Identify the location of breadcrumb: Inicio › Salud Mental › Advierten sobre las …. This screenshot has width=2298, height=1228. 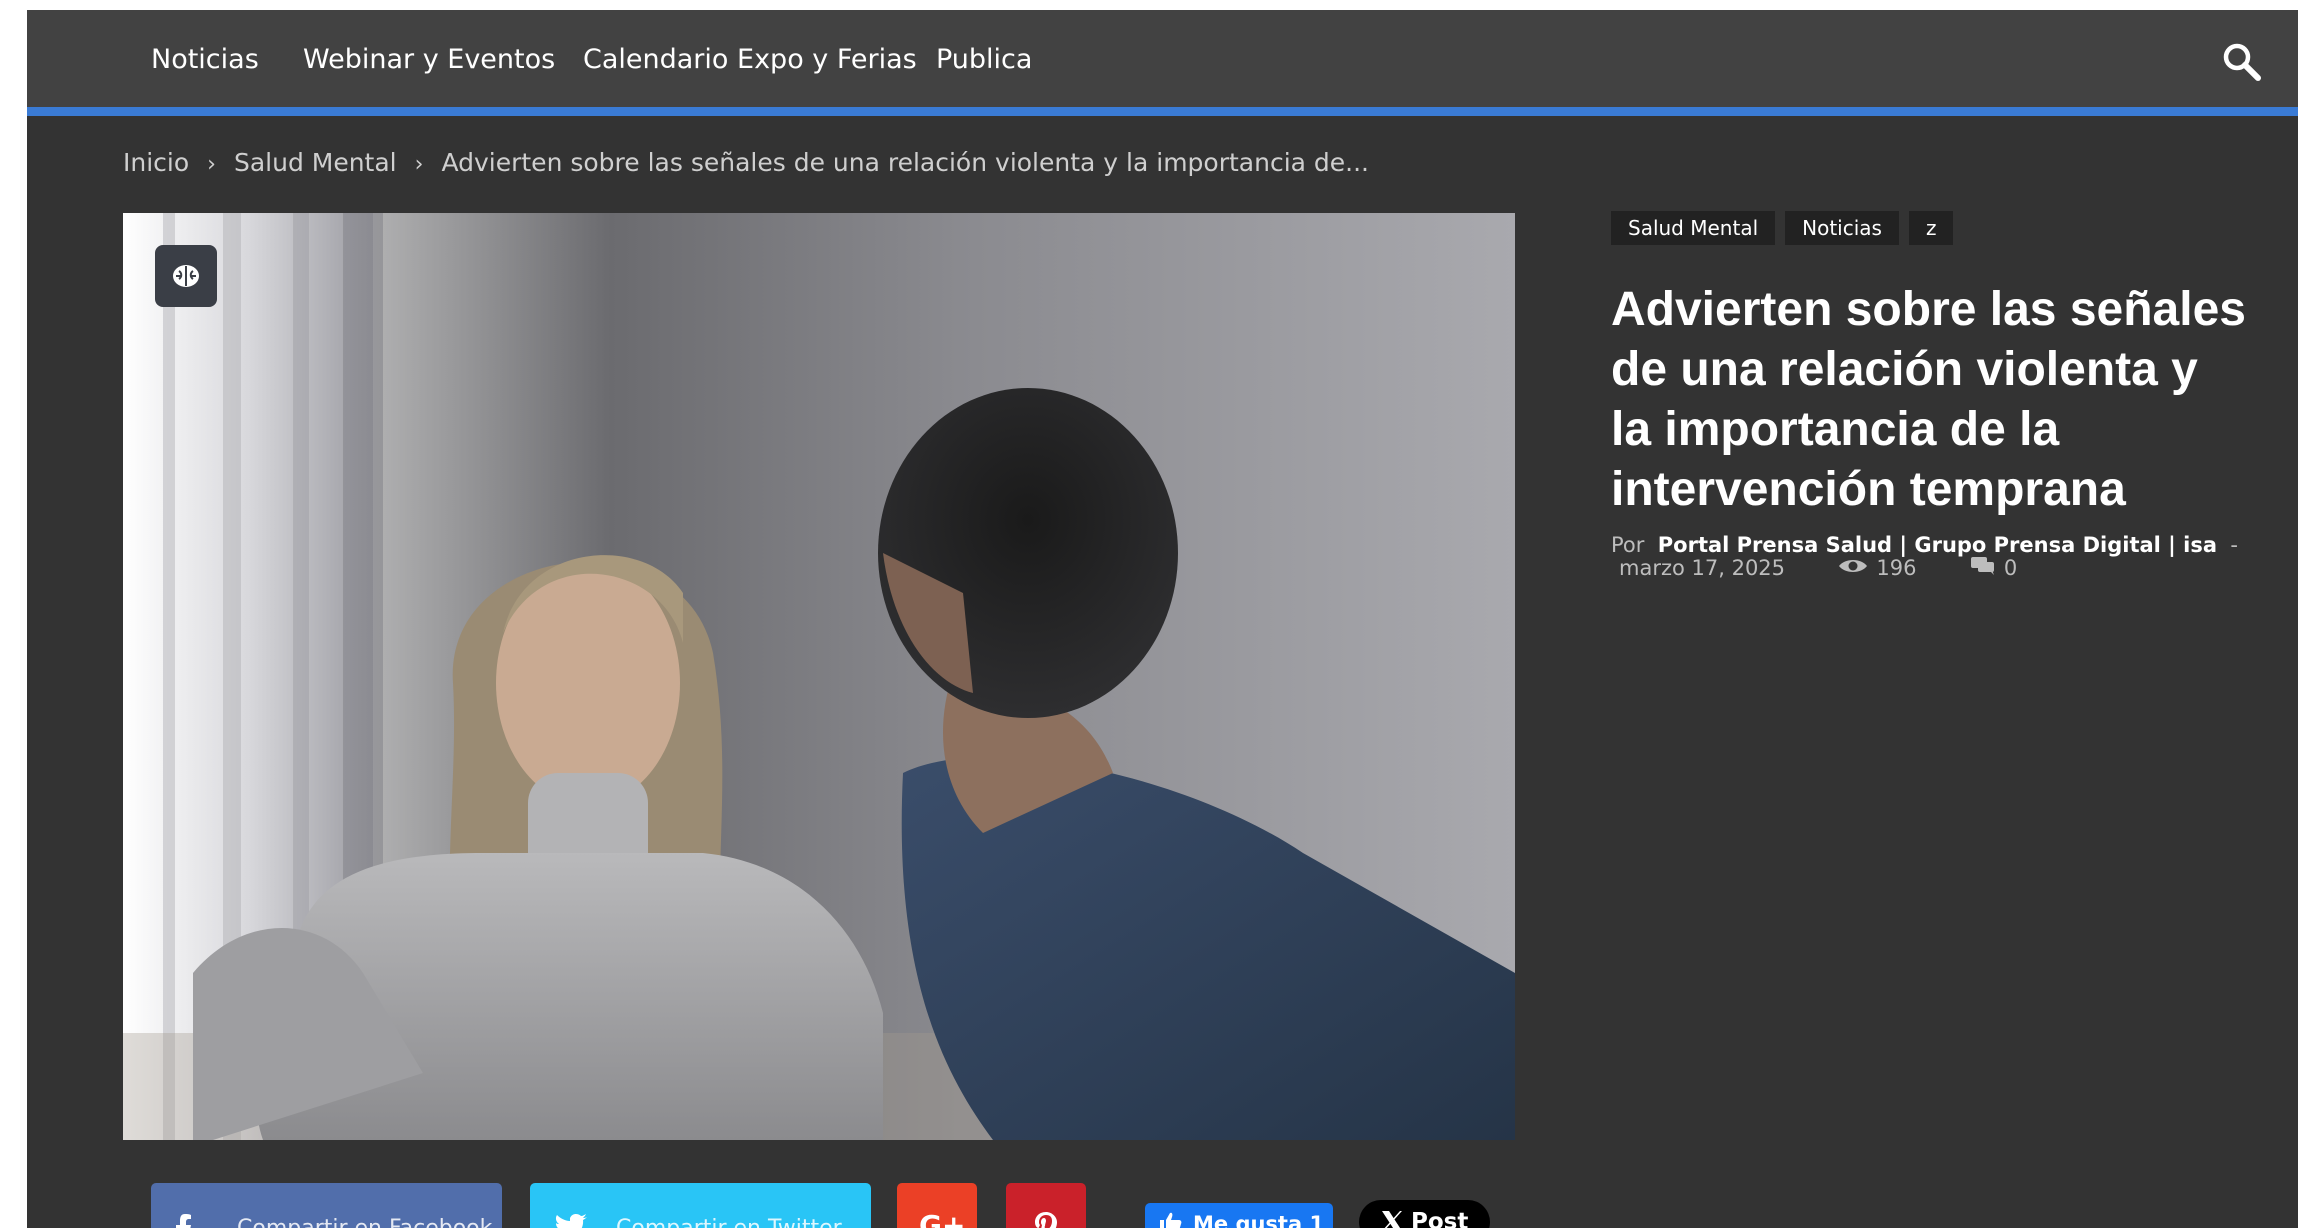
(746, 164).